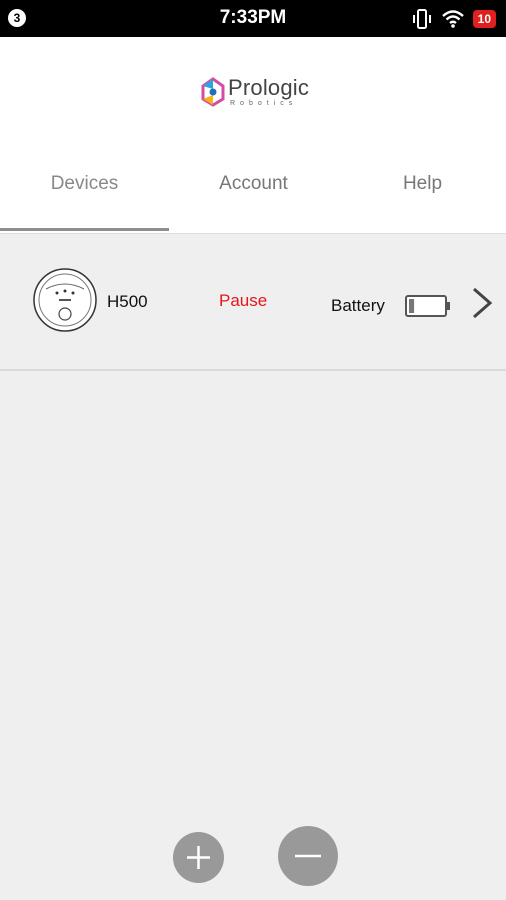 This screenshot has width=506, height=900. Describe the element at coordinates (213, 92) in the screenshot. I see `logo-mark-icon` at that location.